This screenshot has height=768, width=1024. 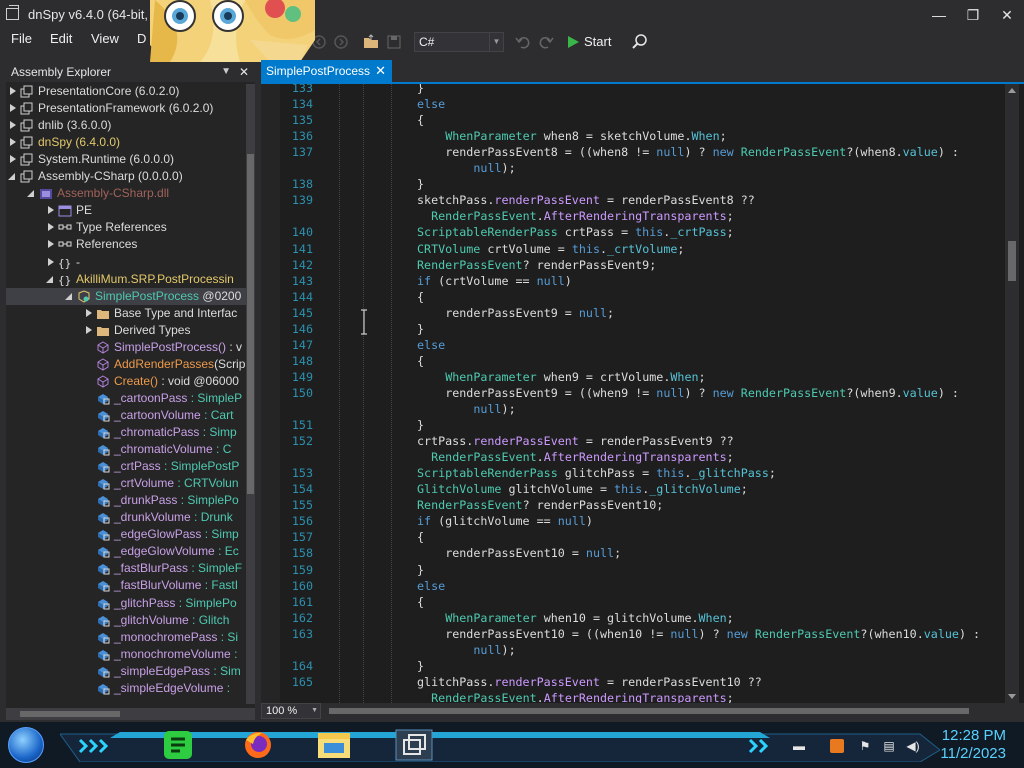 I want to click on flag-icon: ⚑, so click(x=865, y=746).